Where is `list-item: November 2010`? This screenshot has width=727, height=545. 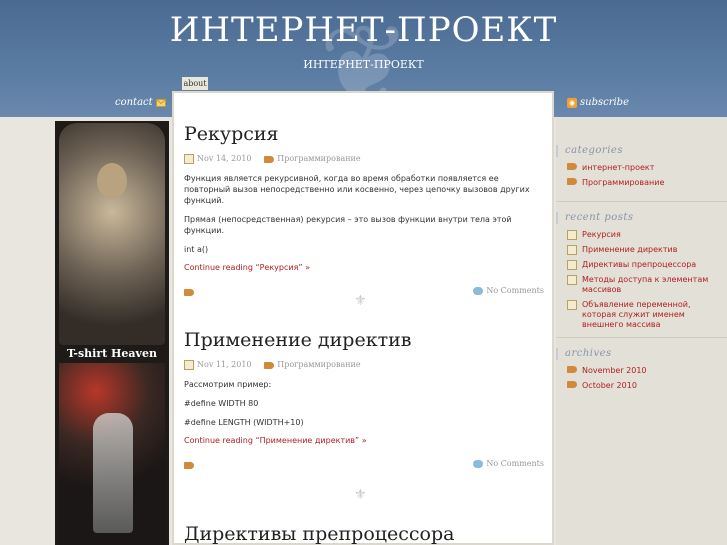
list-item: November 2010 is located at coordinates (641, 370).